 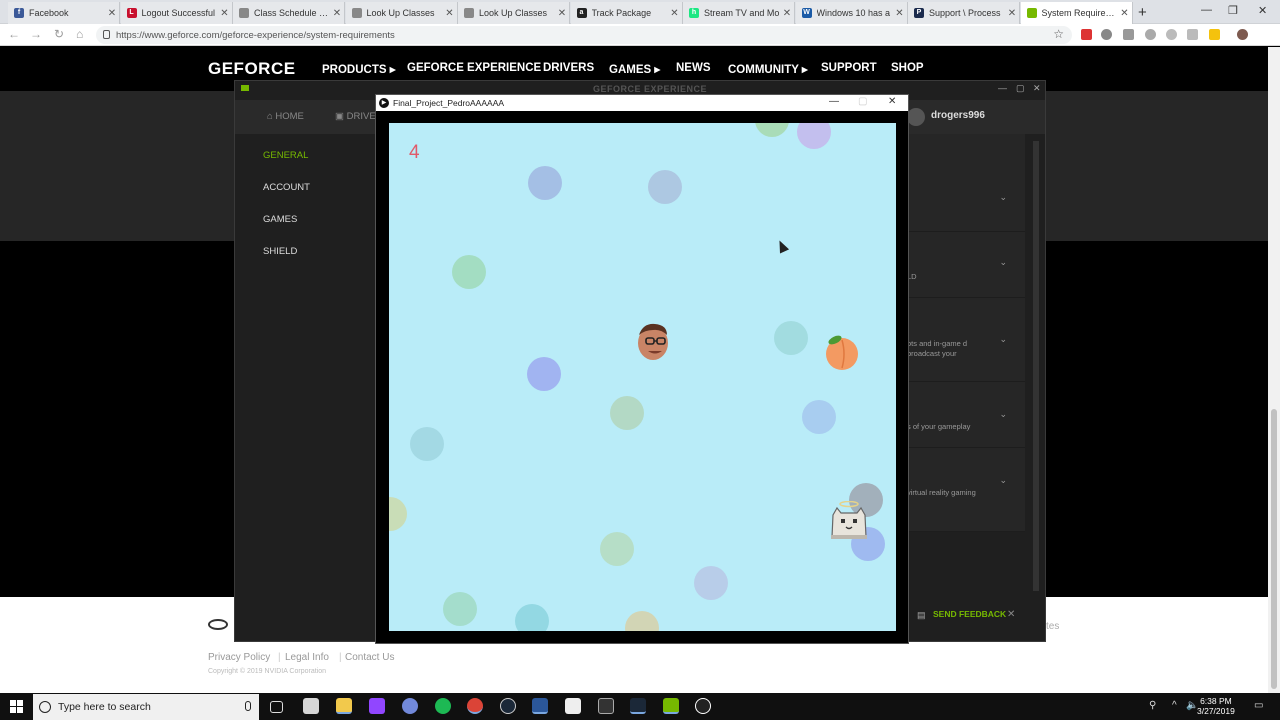 I want to click on nav-community: COMMUNITY ▸, so click(x=768, y=69).